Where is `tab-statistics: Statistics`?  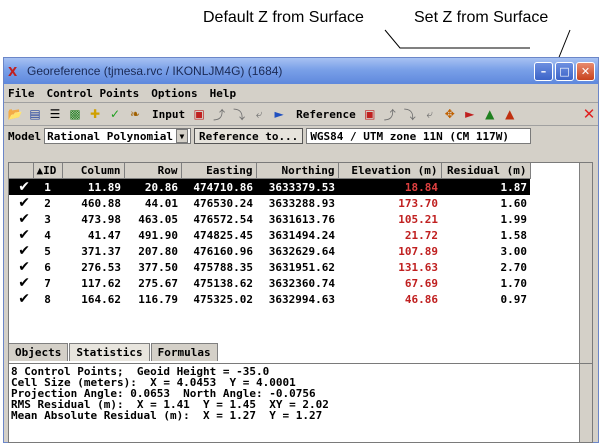
tab-statistics: Statistics is located at coordinates (109, 352).